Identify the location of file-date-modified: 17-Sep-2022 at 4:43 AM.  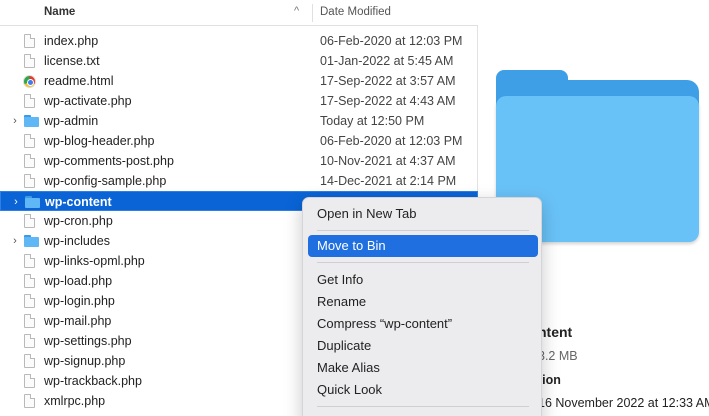
(388, 101).